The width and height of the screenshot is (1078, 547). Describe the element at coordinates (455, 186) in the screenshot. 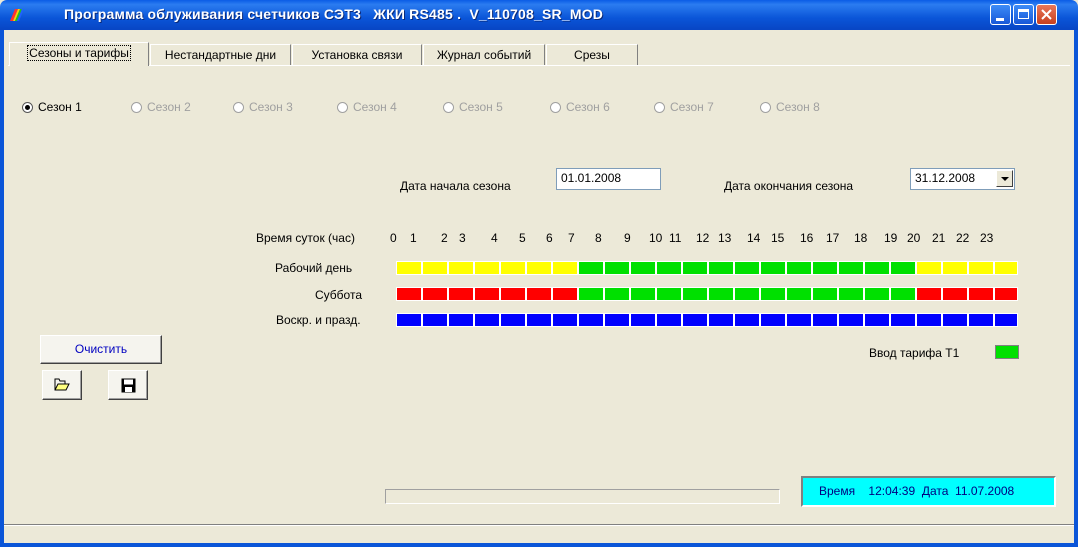

I see `season-start-label: Дата начала сезона` at that location.